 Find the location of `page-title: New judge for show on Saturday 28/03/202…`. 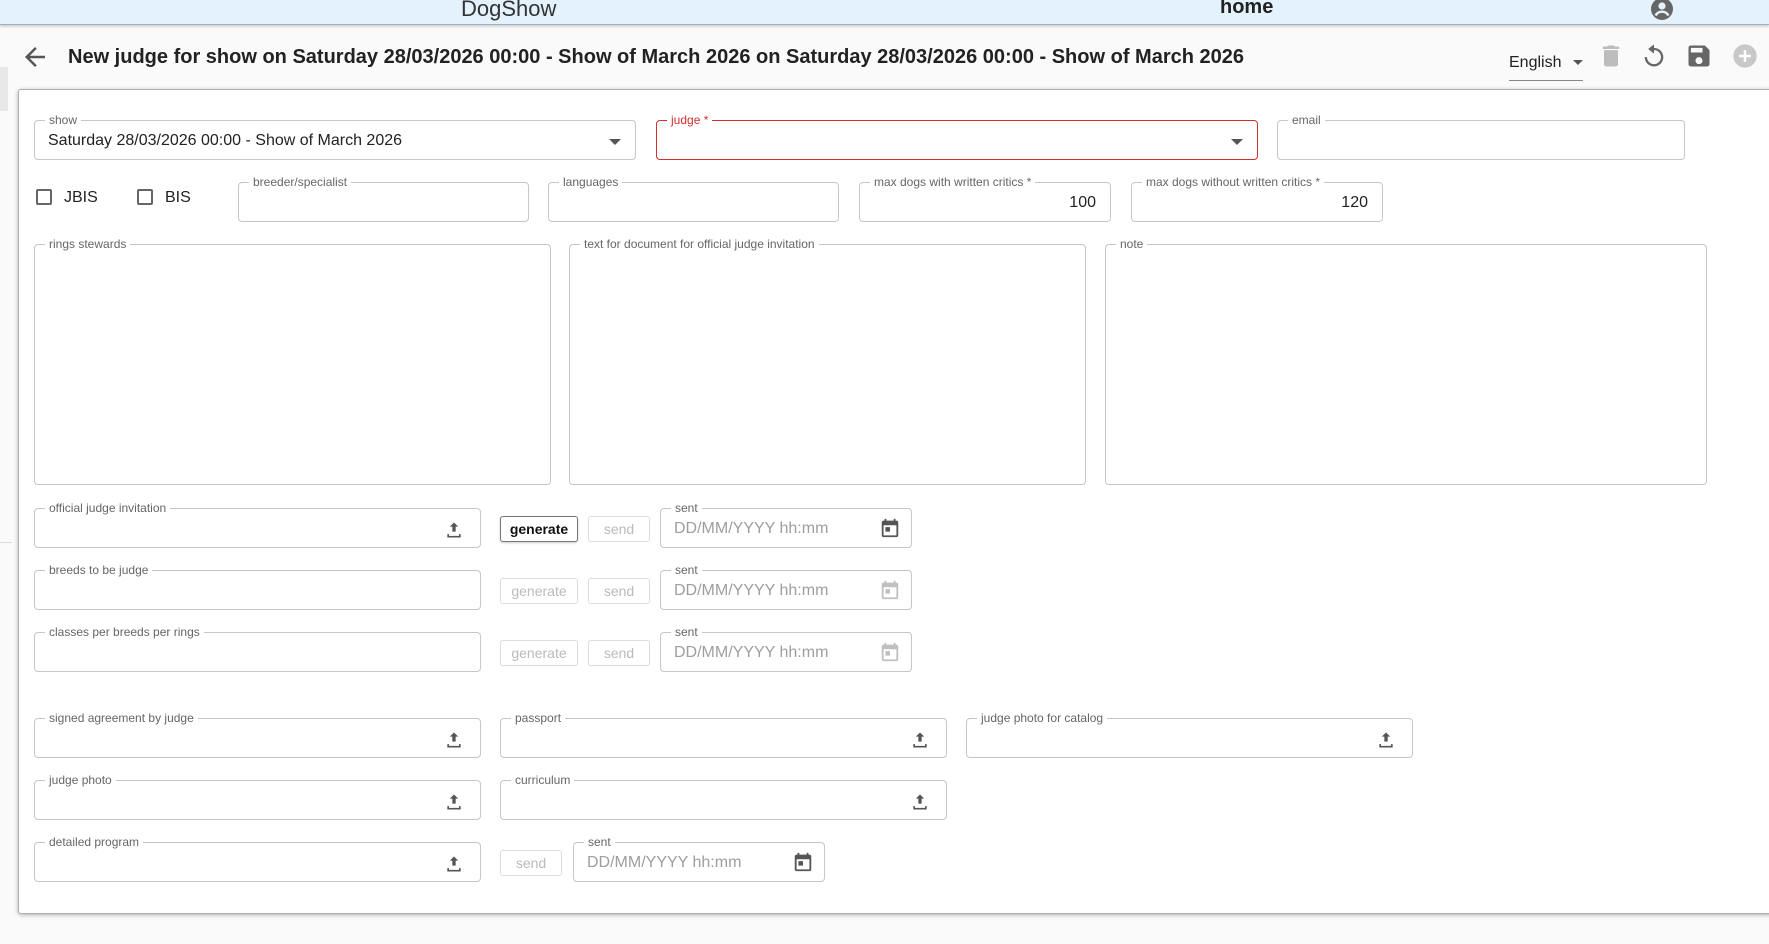

page-title: New judge for show on Saturday 28/03/202… is located at coordinates (656, 57).